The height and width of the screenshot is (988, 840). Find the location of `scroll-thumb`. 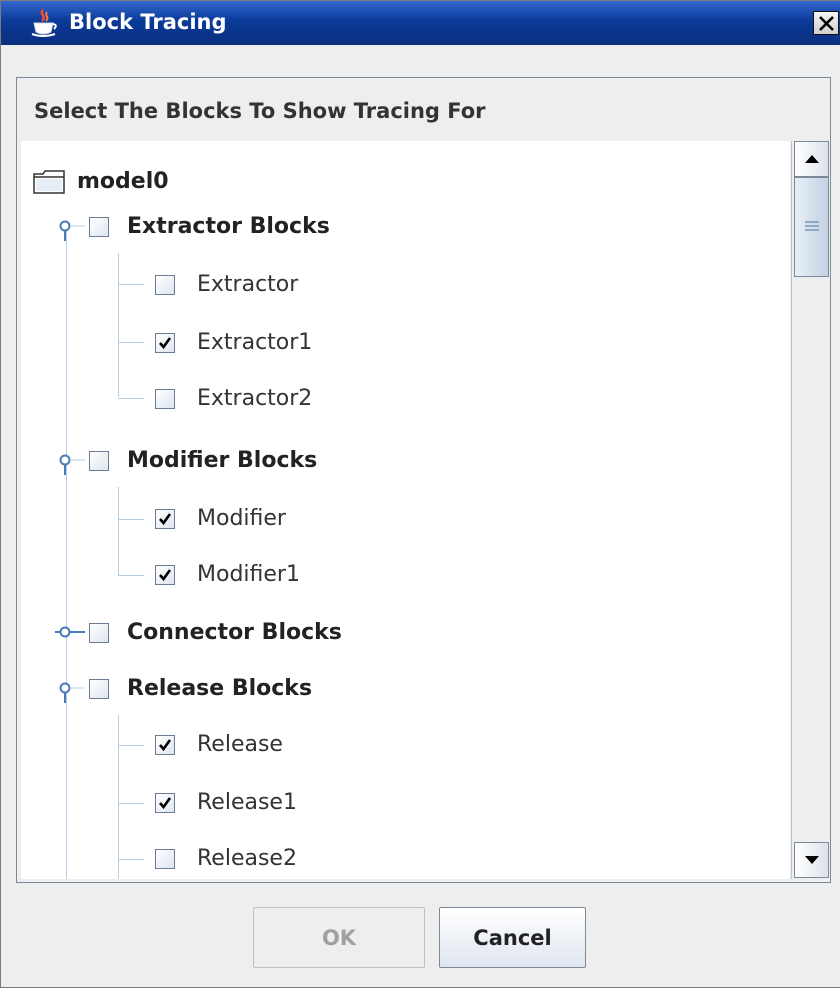

scroll-thumb is located at coordinates (811, 227).